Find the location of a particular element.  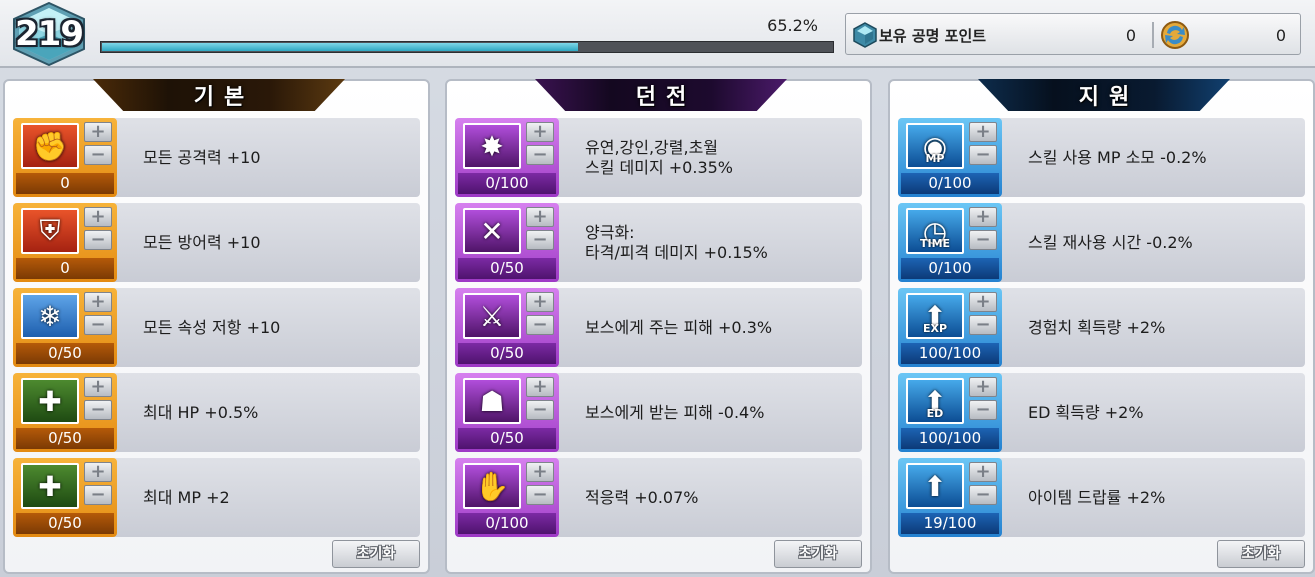

stat-description: 스킬 재사용 시간 -0.2% is located at coordinates (1163, 242).